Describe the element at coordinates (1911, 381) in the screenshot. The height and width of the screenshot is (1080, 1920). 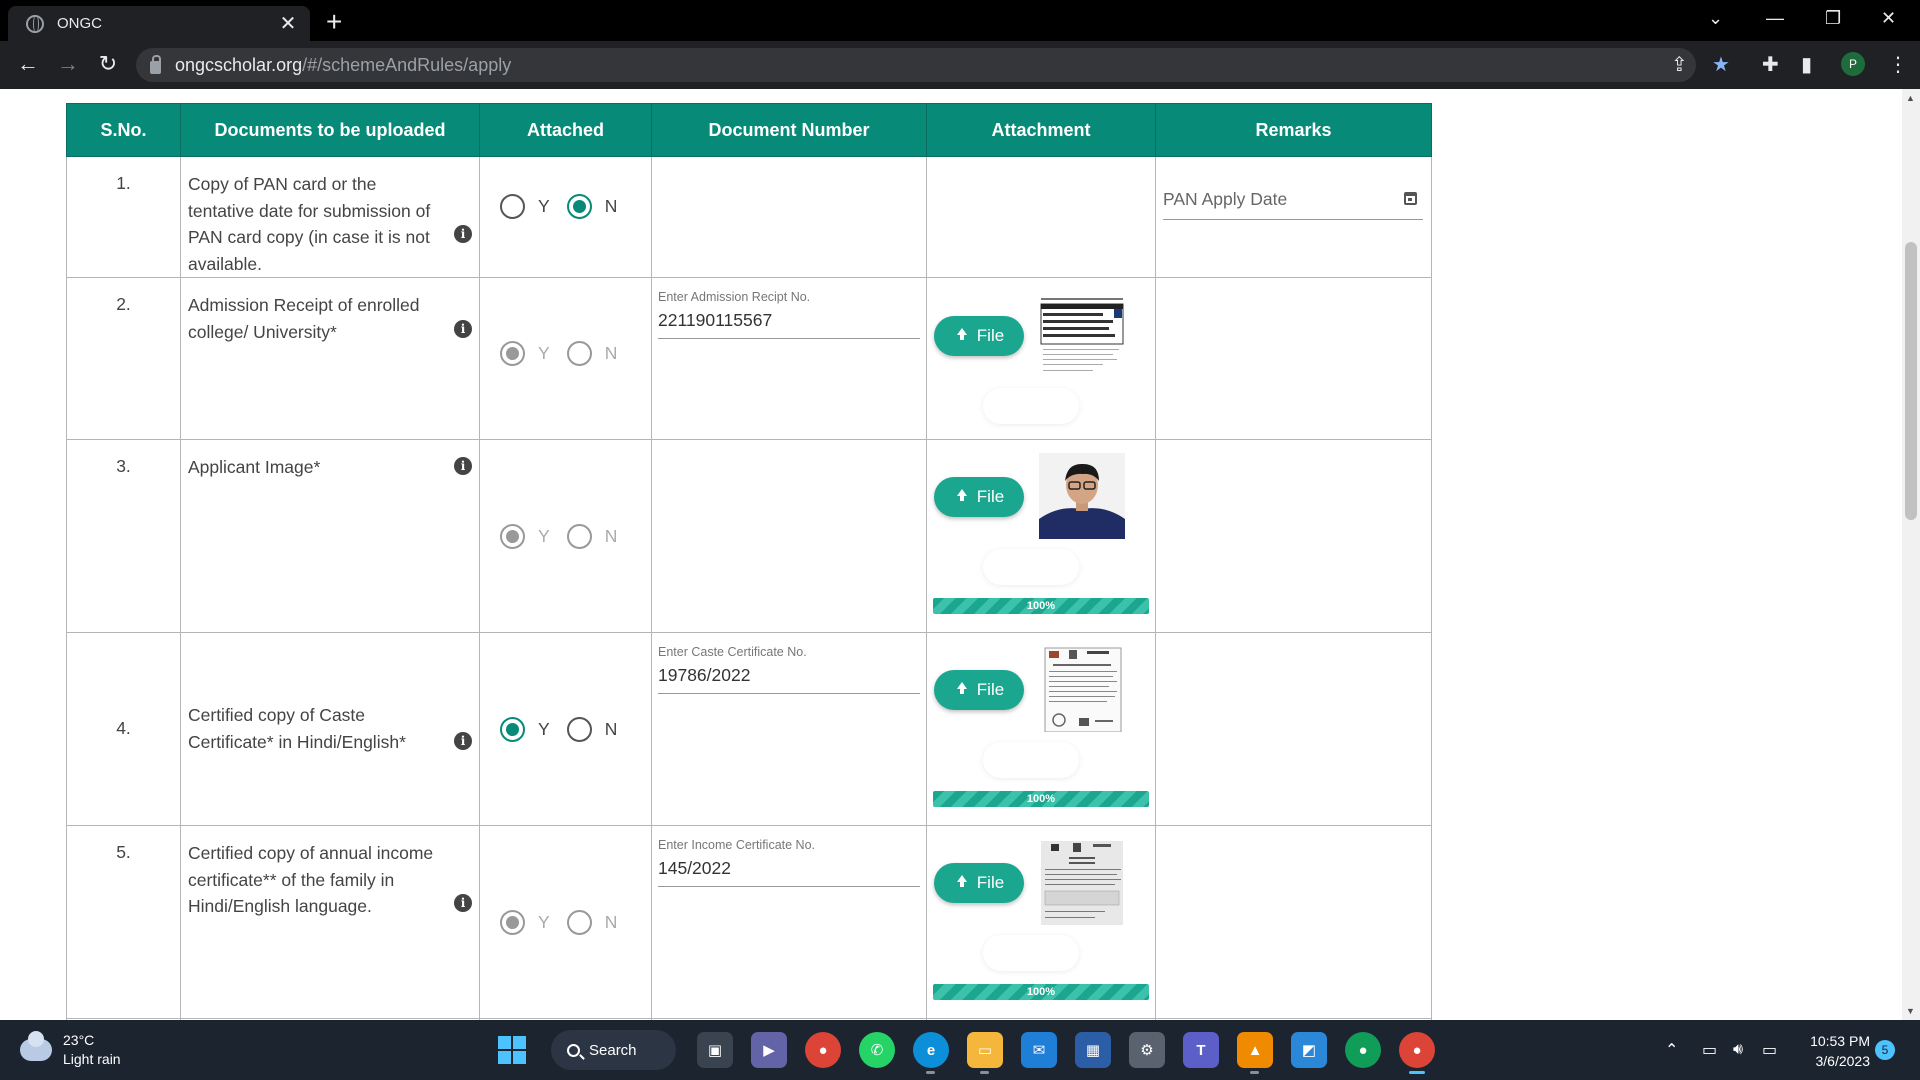
I see `scrollbar-thumb` at that location.